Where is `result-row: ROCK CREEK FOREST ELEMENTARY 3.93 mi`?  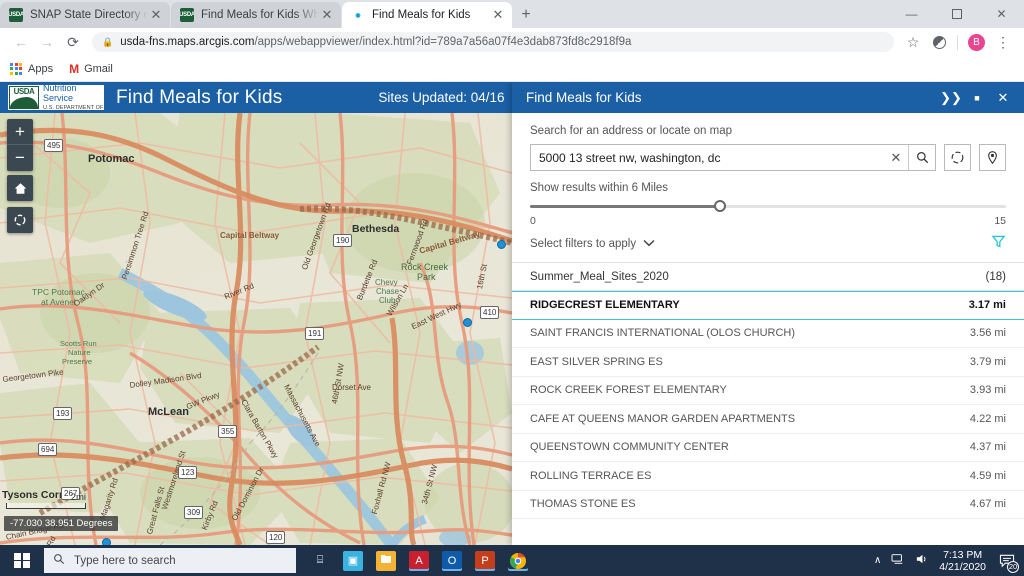
result-row: ROCK CREEK FOREST ELEMENTARY 3.93 mi is located at coordinates (768, 391).